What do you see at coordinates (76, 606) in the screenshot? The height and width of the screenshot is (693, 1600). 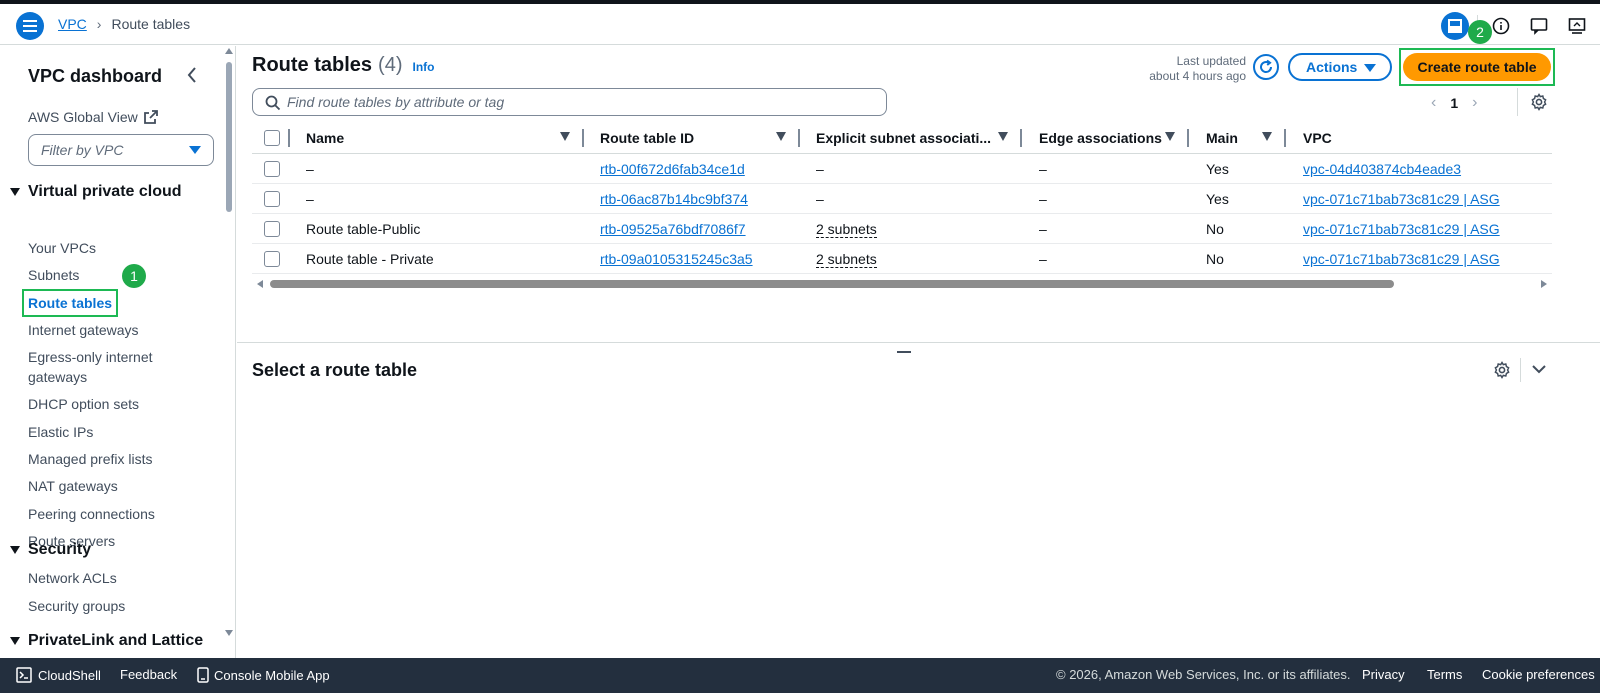 I see `sidebar-item-security-groups: Security groups` at bounding box center [76, 606].